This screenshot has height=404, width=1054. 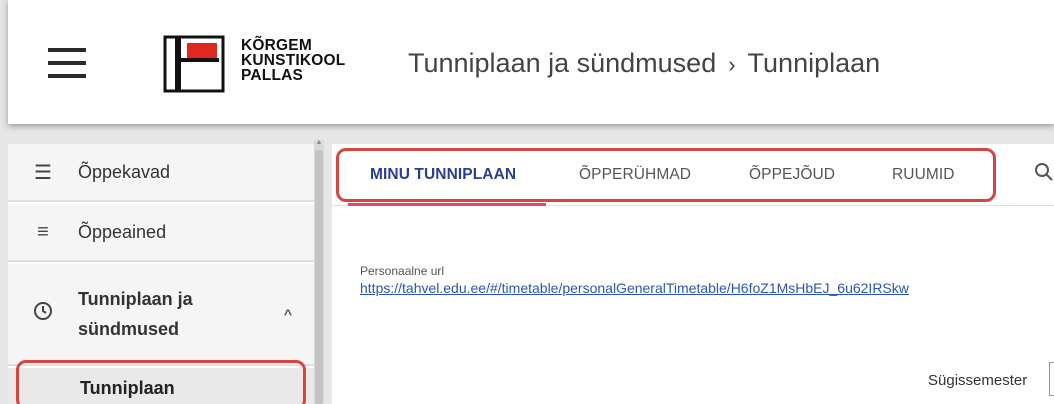 I want to click on sidebar-highlight-box, so click(x=161, y=382).